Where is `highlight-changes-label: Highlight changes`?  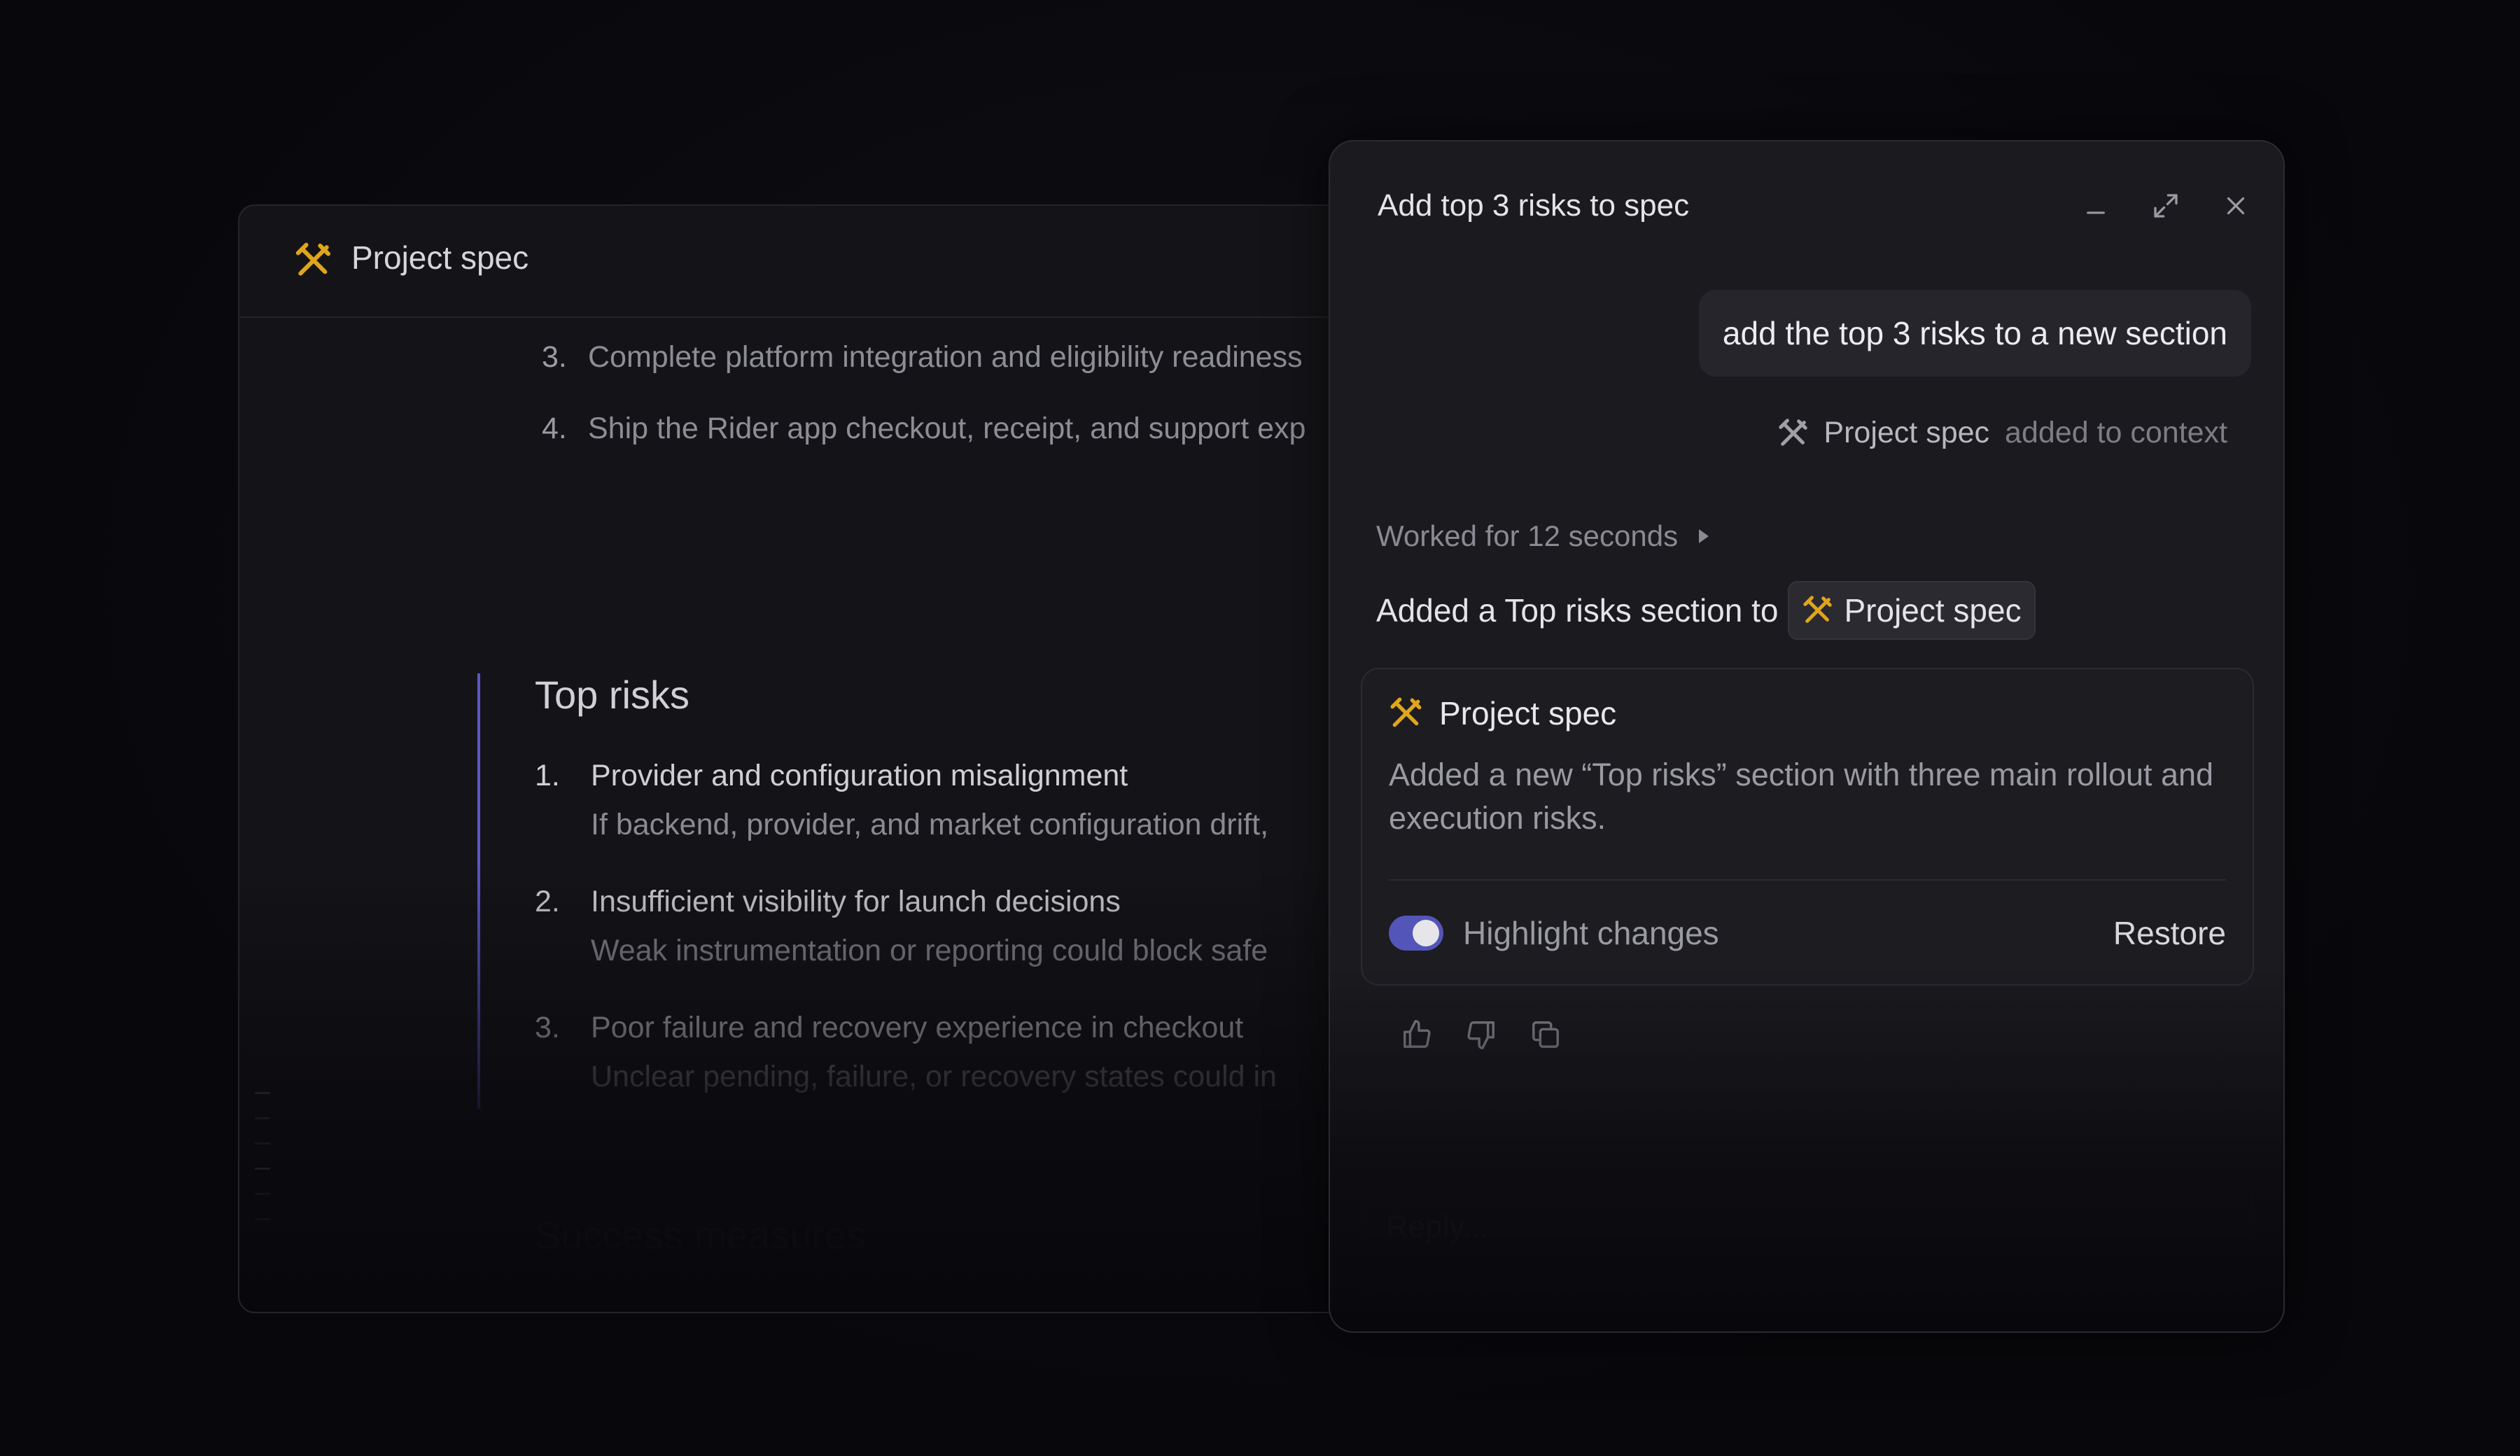 highlight-changes-label: Highlight changes is located at coordinates (1591, 933).